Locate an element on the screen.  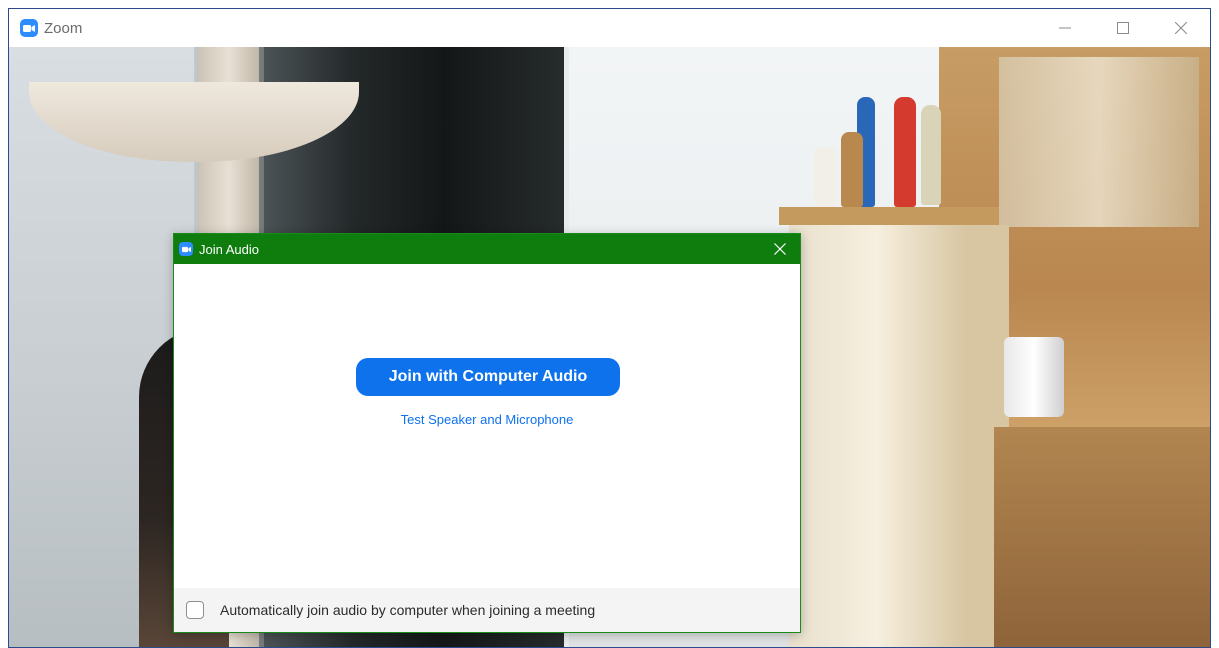
auto-join-audio-checkbox is located at coordinates (195, 610).